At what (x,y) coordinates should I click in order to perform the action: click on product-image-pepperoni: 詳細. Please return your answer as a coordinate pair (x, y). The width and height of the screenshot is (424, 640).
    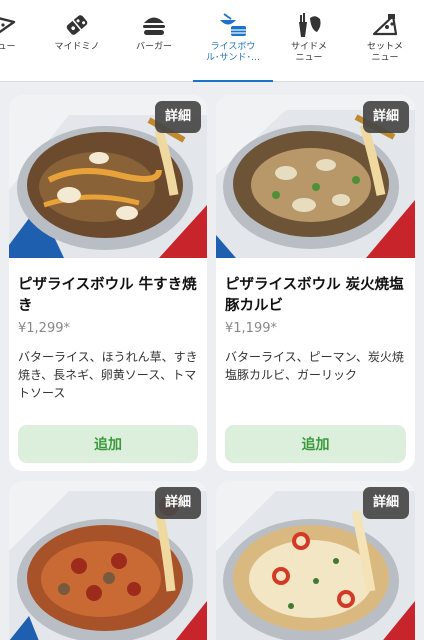
    Looking at the image, I should click on (108, 560).